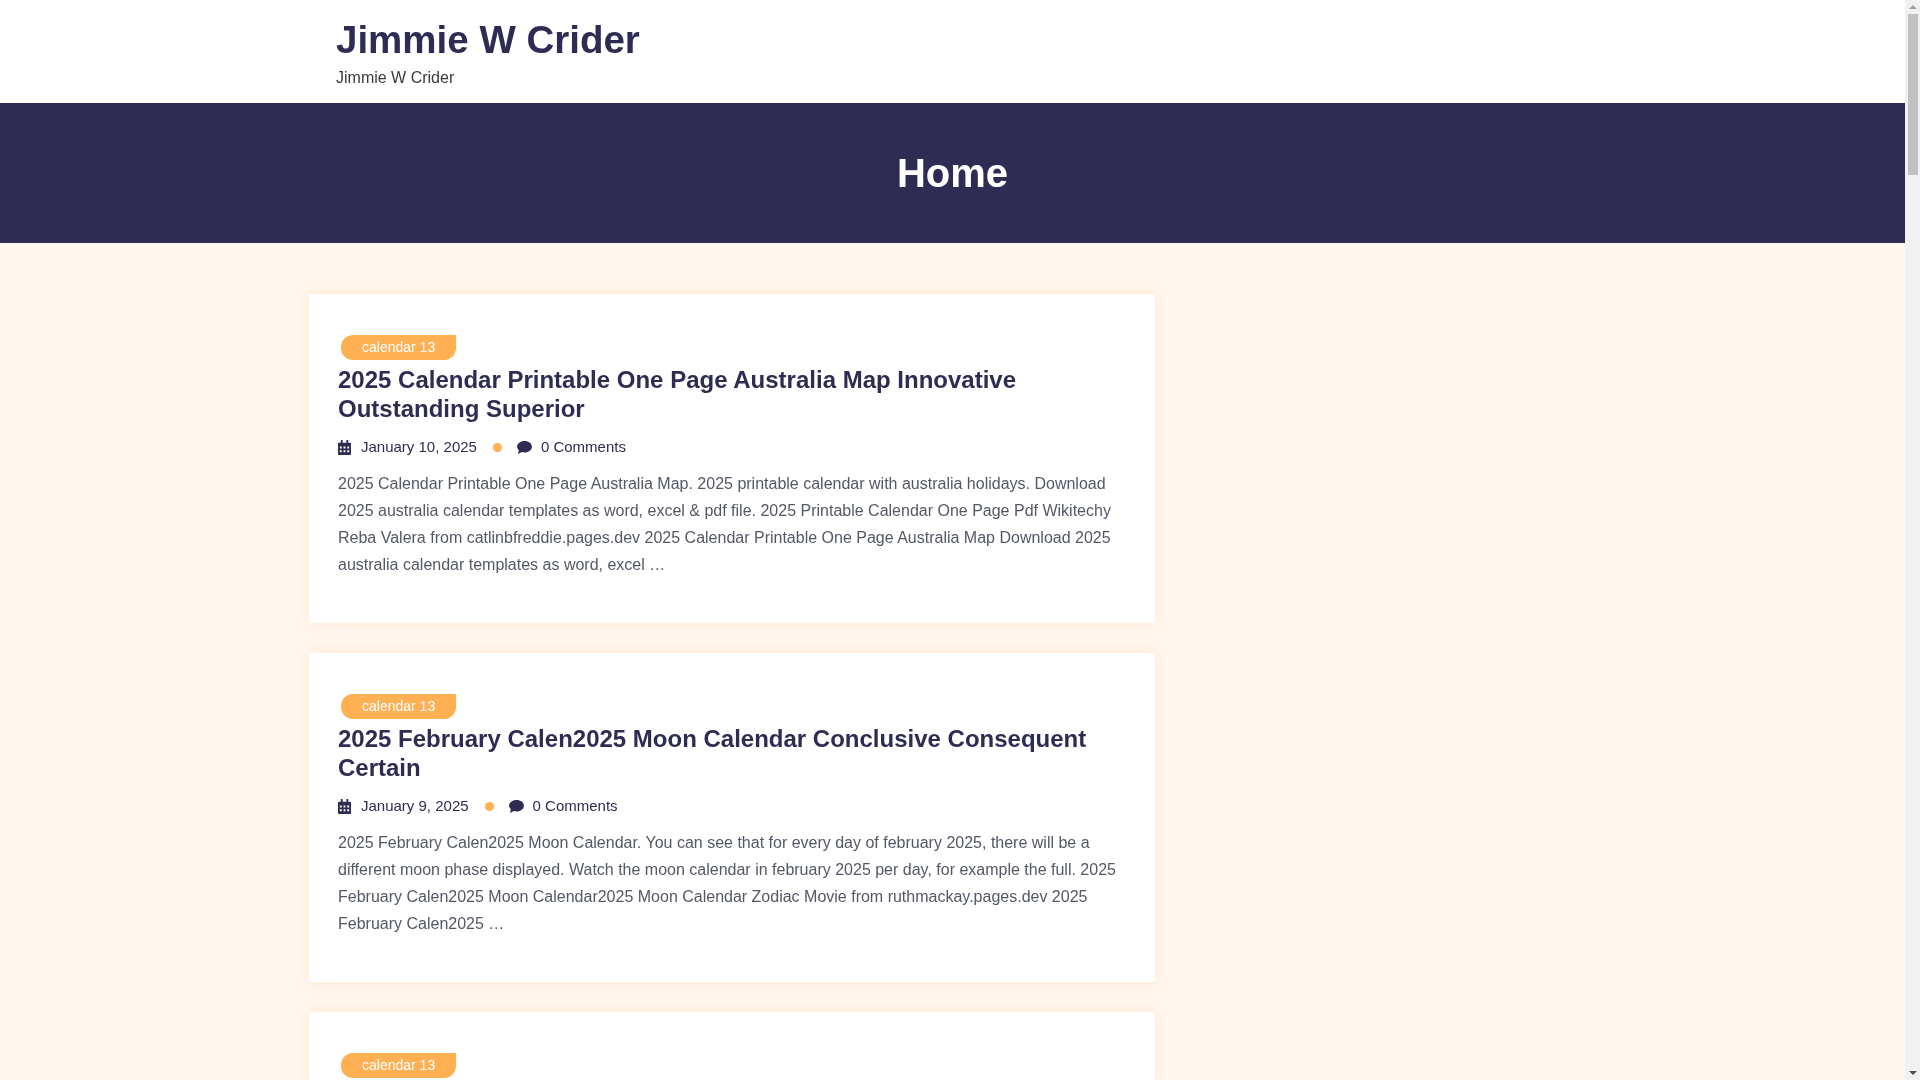  Describe the element at coordinates (1912, 7) in the screenshot. I see `scroll-up-icon` at that location.